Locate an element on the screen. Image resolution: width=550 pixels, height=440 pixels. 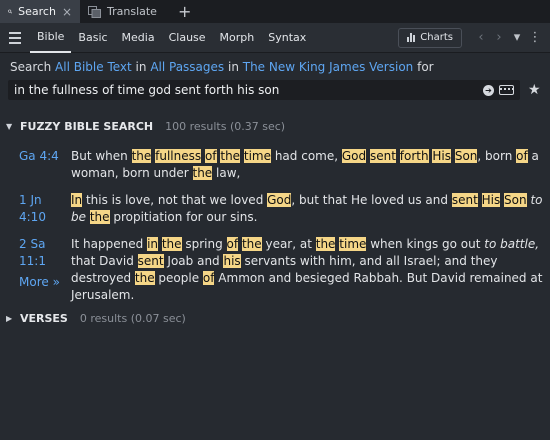
charts-button: Charts is located at coordinates (430, 37).